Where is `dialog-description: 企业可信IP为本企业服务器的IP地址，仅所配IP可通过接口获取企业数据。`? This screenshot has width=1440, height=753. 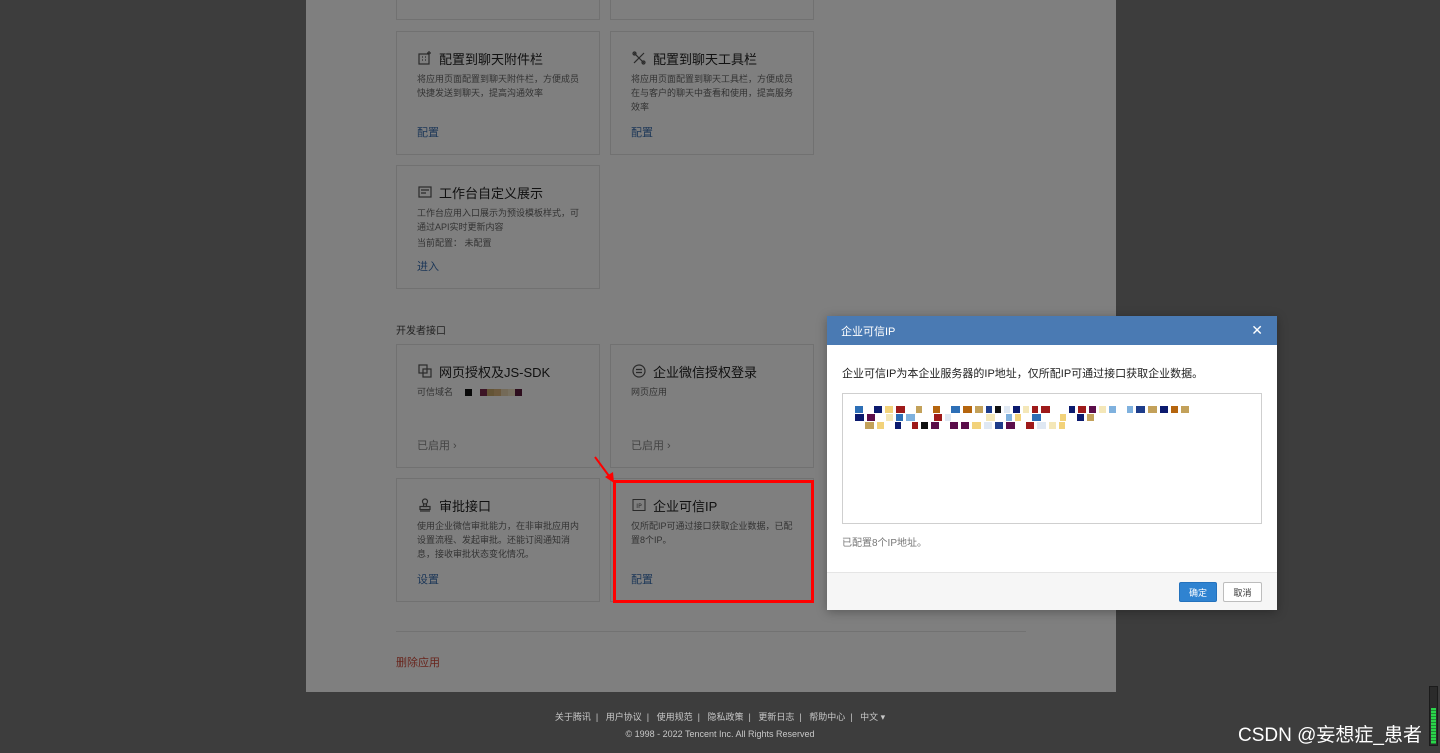
dialog-description: 企业可信IP为本企业服务器的IP地址，仅所配IP可通过接口获取企业数据。 is located at coordinates (1023, 374).